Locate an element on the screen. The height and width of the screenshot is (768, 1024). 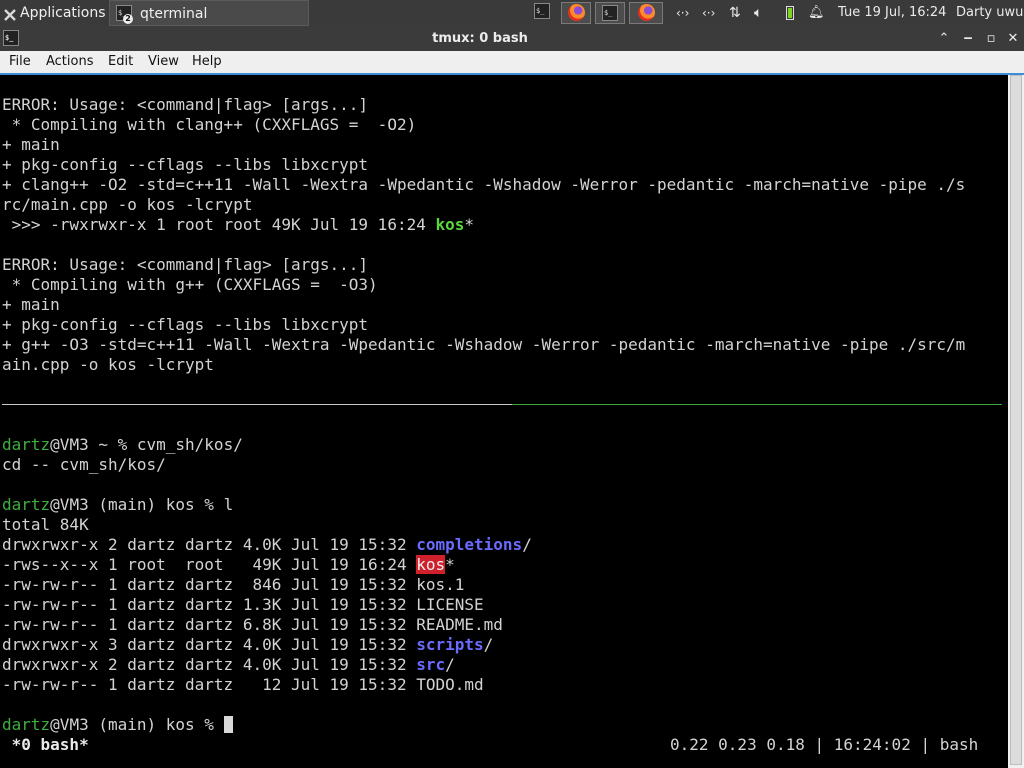
prompt-command: @VM3 ~ % cvm_sh/kos/ is located at coordinates (146, 444).